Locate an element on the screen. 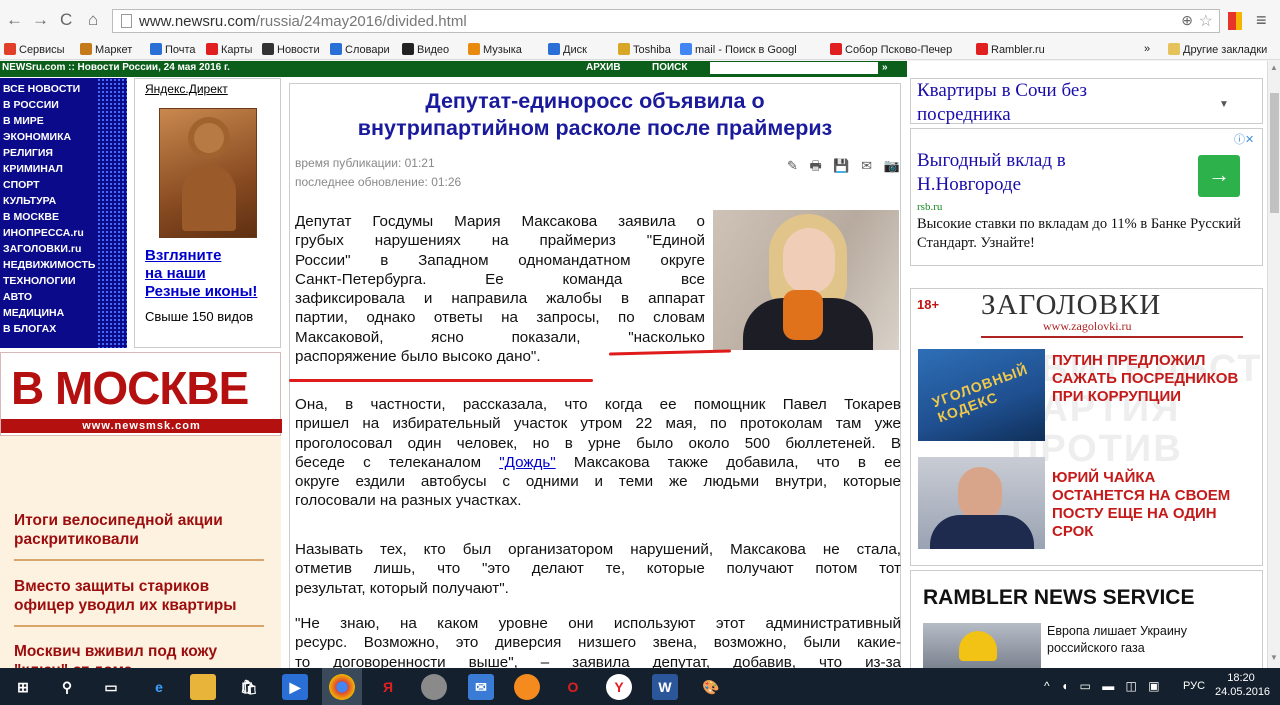 Image resolution: width=1280 pixels, height=705 pixels. archive-link: АРХИВ is located at coordinates (603, 67).